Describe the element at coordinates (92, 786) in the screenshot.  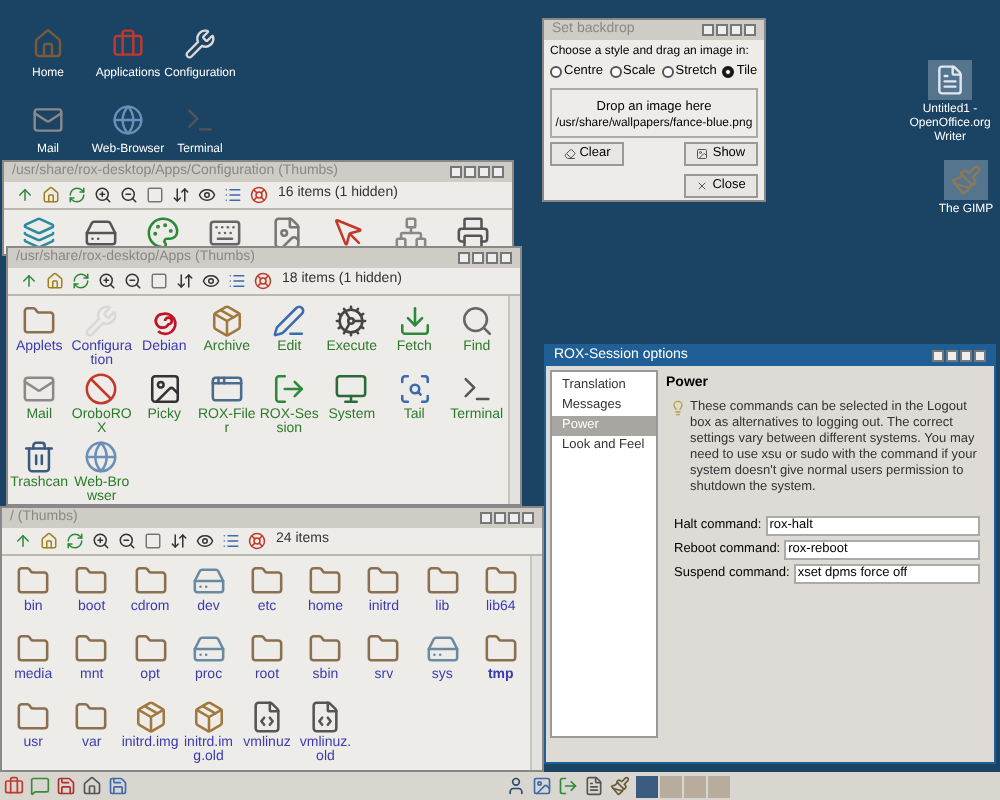
I see `house-icon` at that location.